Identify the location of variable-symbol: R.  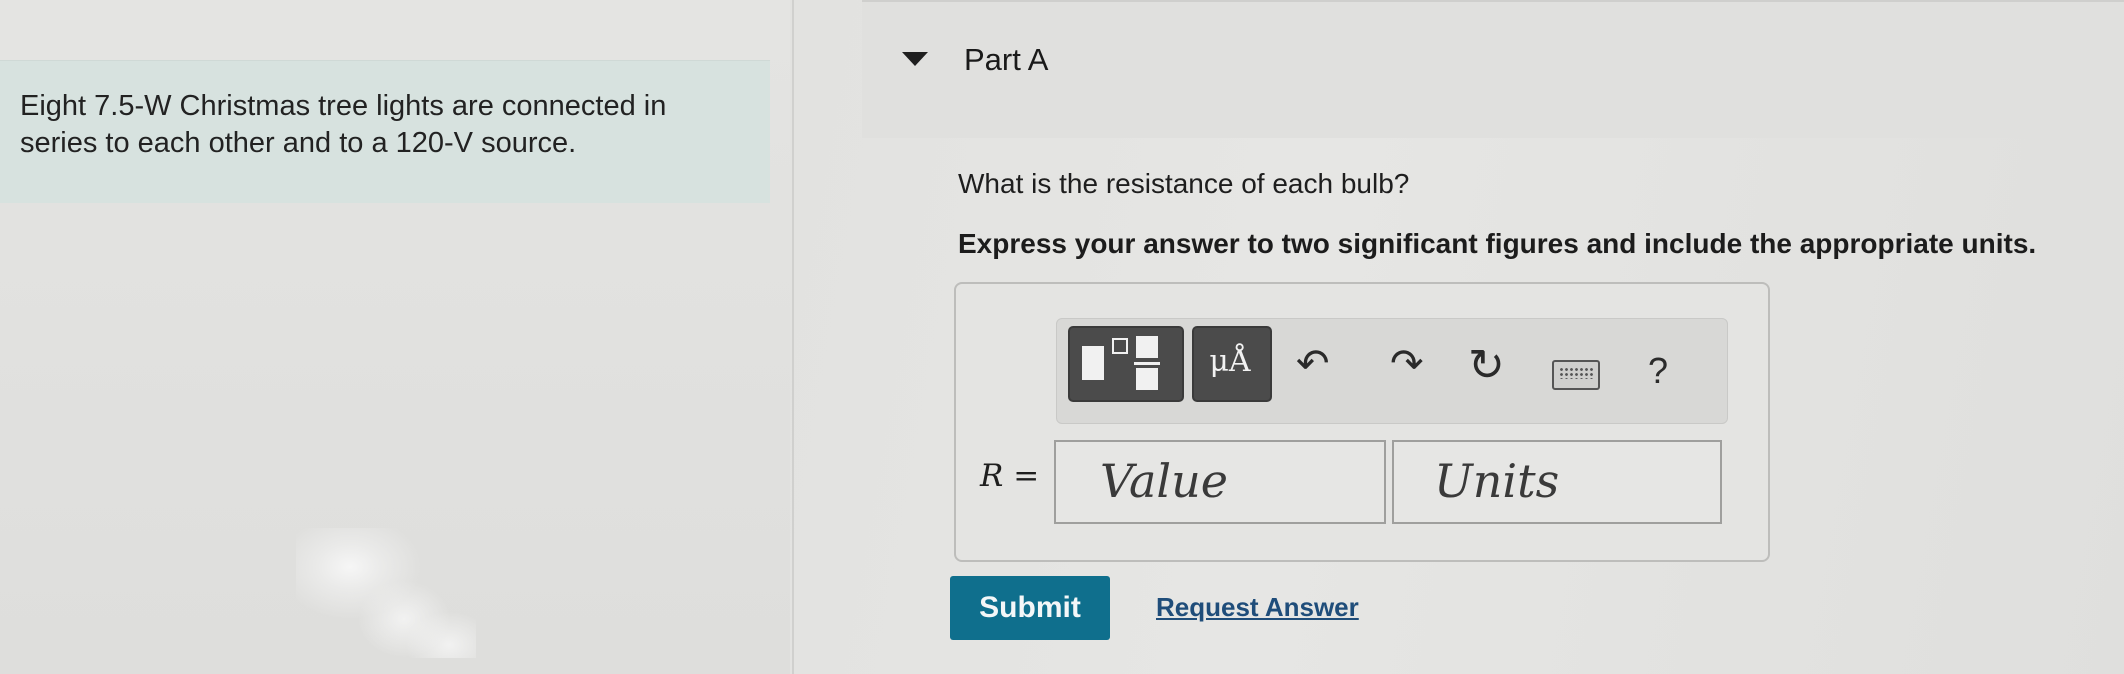
(992, 476).